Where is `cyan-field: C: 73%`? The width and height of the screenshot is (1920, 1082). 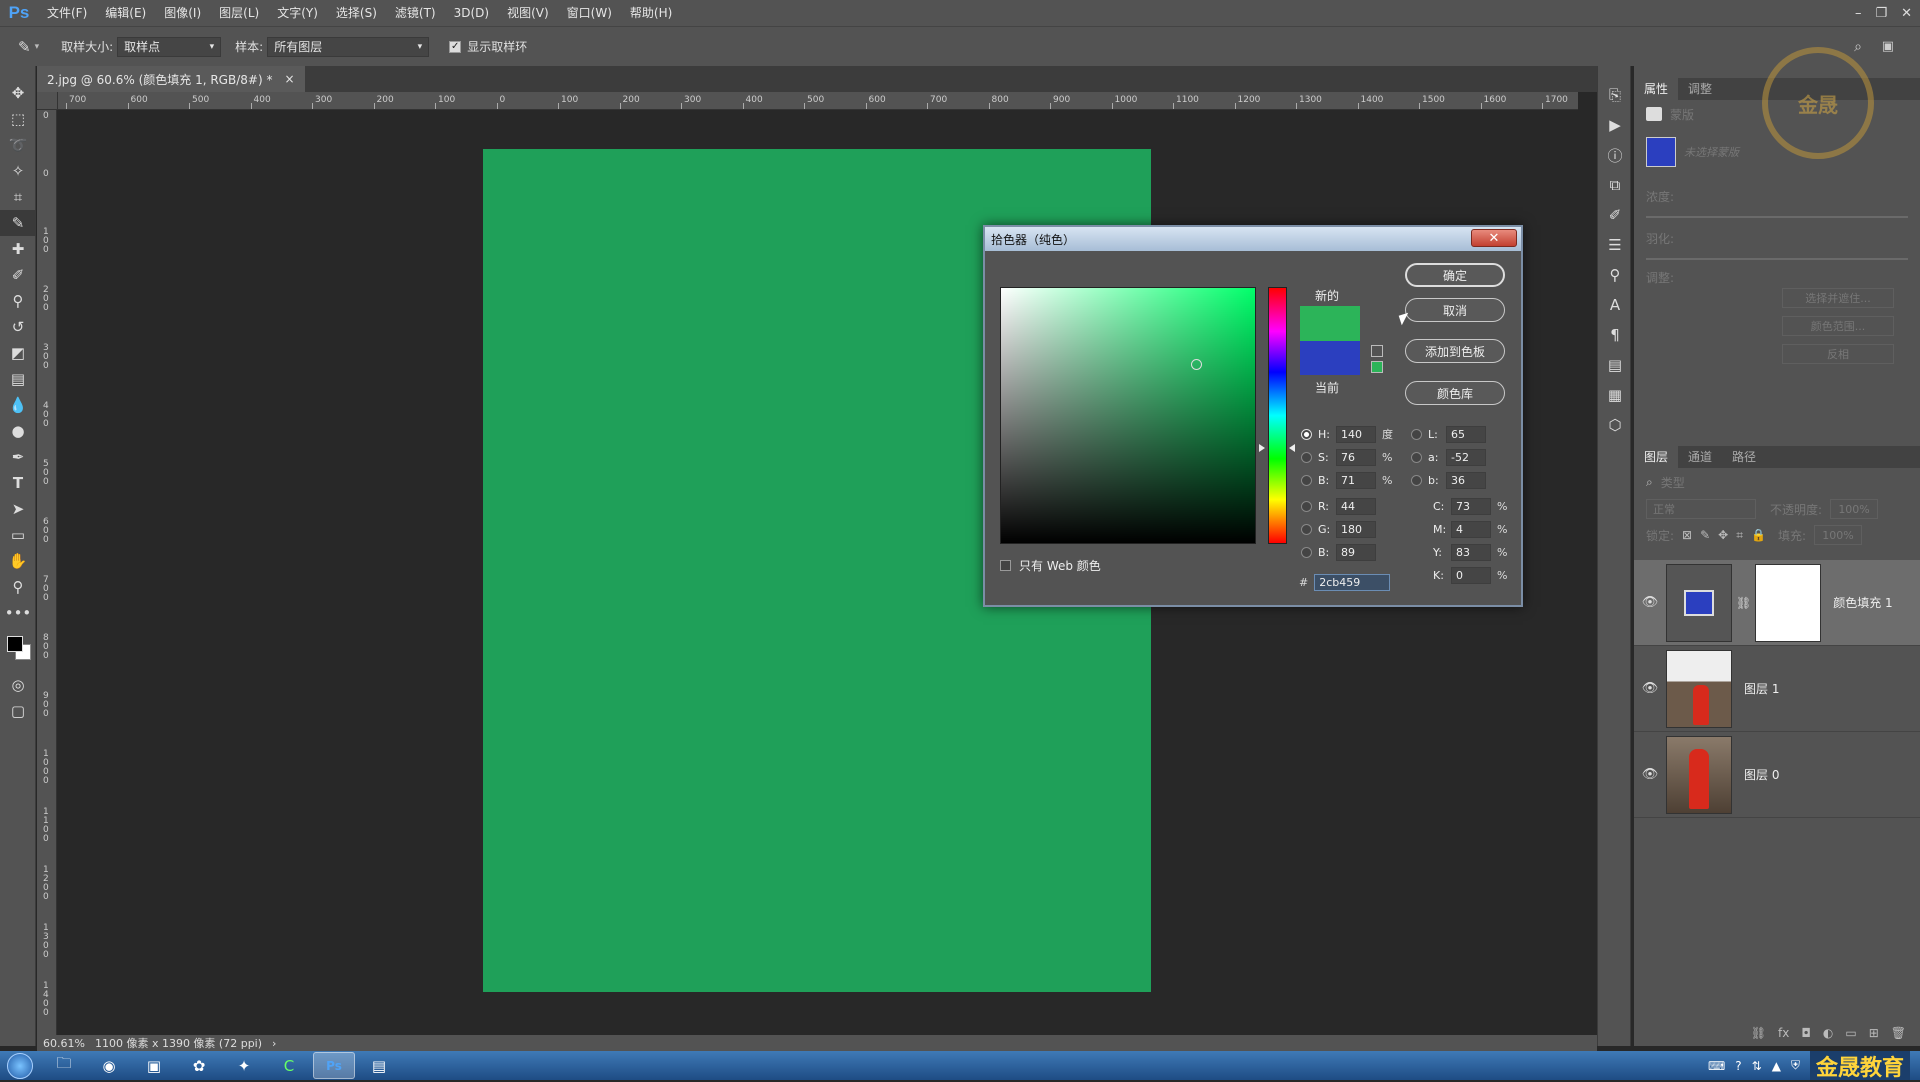 cyan-field: C: 73% is located at coordinates (1470, 506).